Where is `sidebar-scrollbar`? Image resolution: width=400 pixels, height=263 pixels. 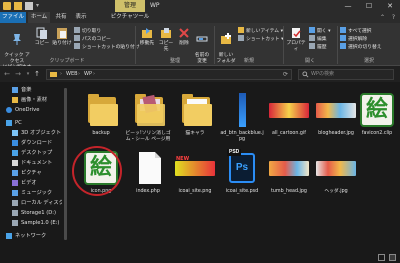 sidebar-scrollbar is located at coordinates (65, 164).